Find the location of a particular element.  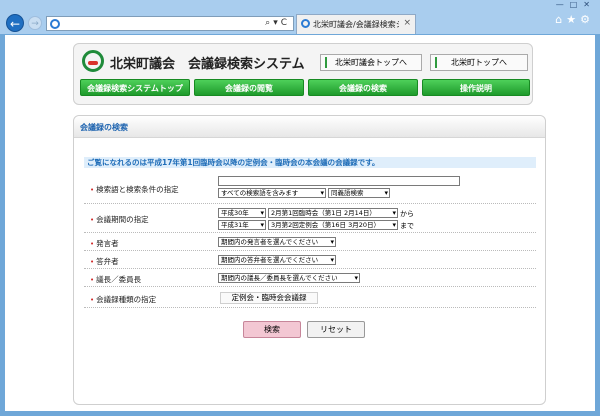

browser-toolbar: —□✕ ← → ⌕▾C 北栄町議会/会議録検索シ... × ⌂★⚙ is located at coordinates (300, 17).